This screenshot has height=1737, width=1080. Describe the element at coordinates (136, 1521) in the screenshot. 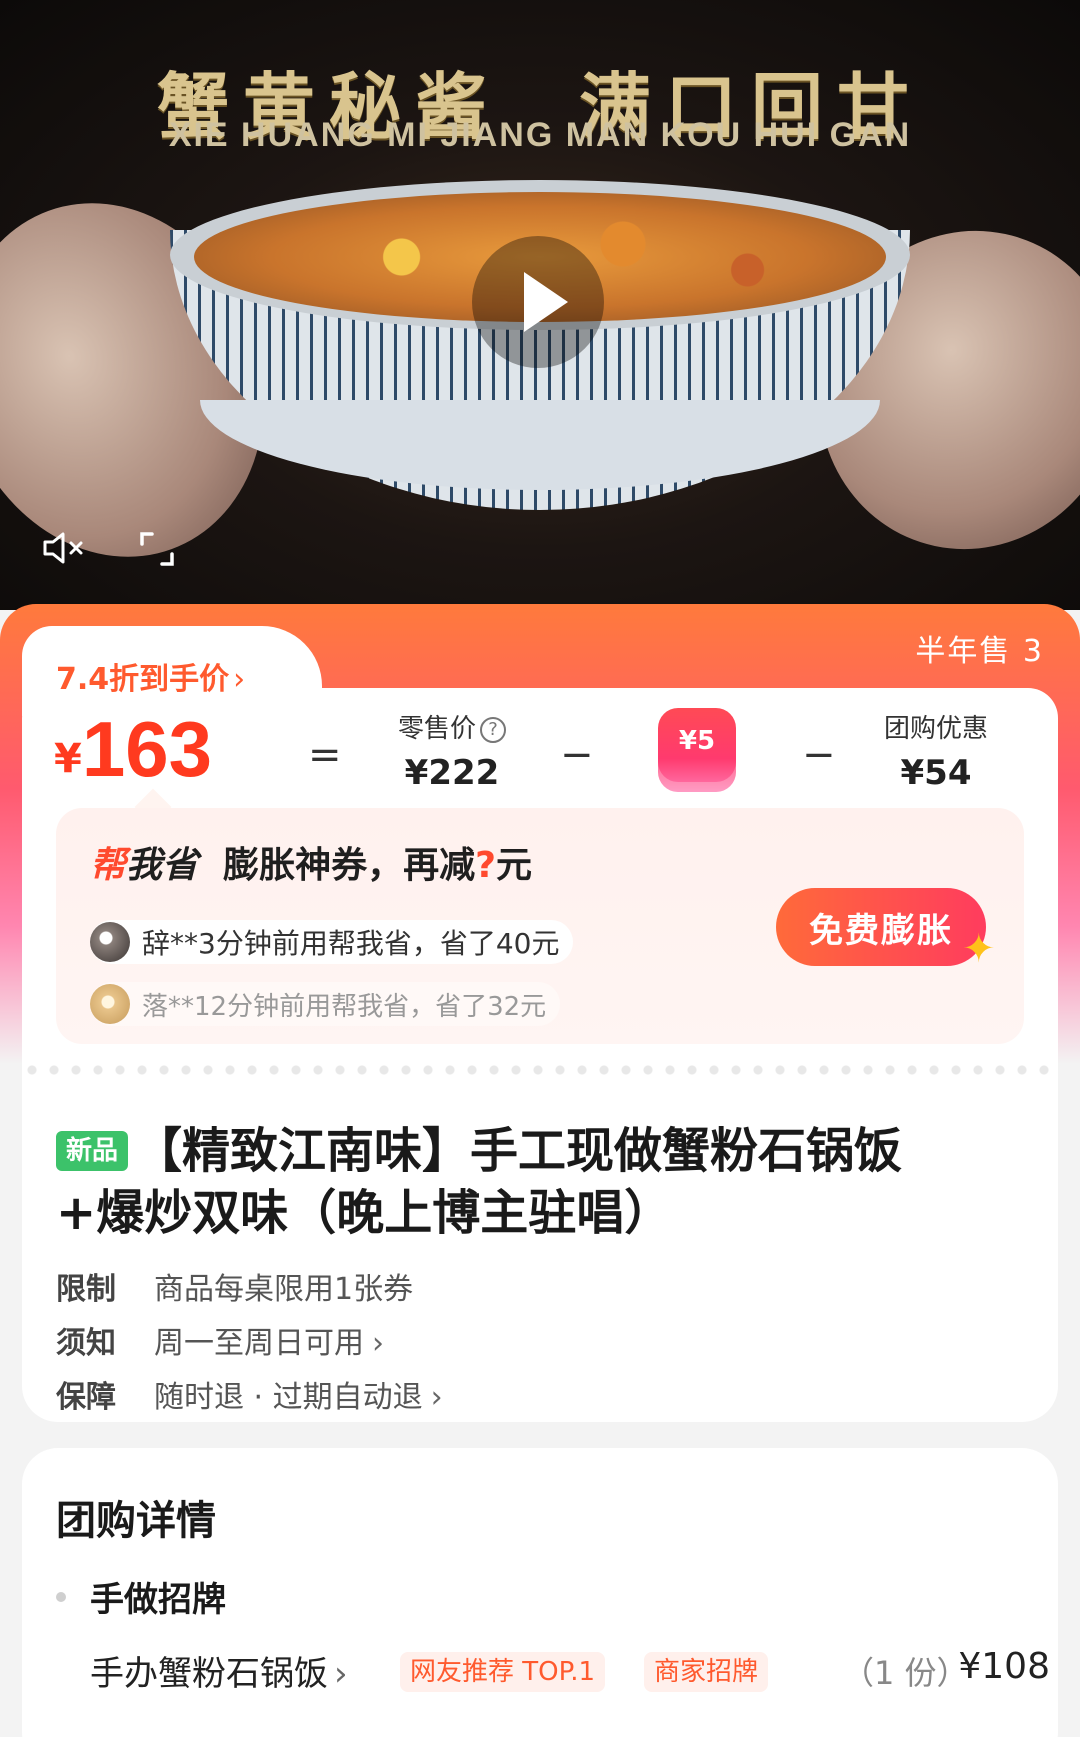

I see `group-details-title: 团购详情` at that location.